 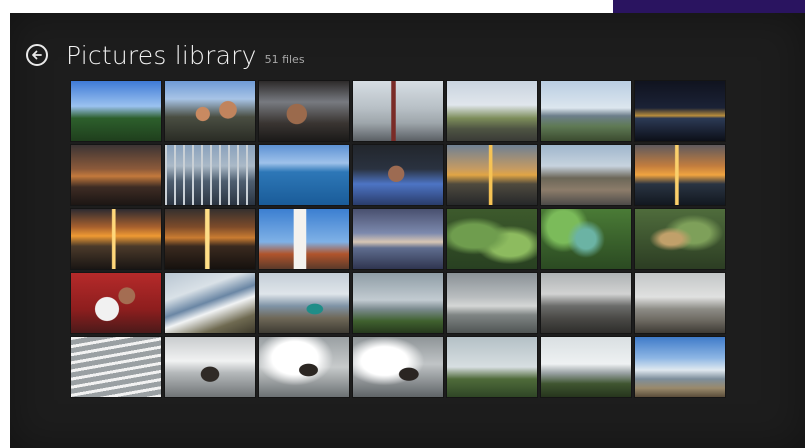 I want to click on photo-pebble-shore, so click(x=680, y=303).